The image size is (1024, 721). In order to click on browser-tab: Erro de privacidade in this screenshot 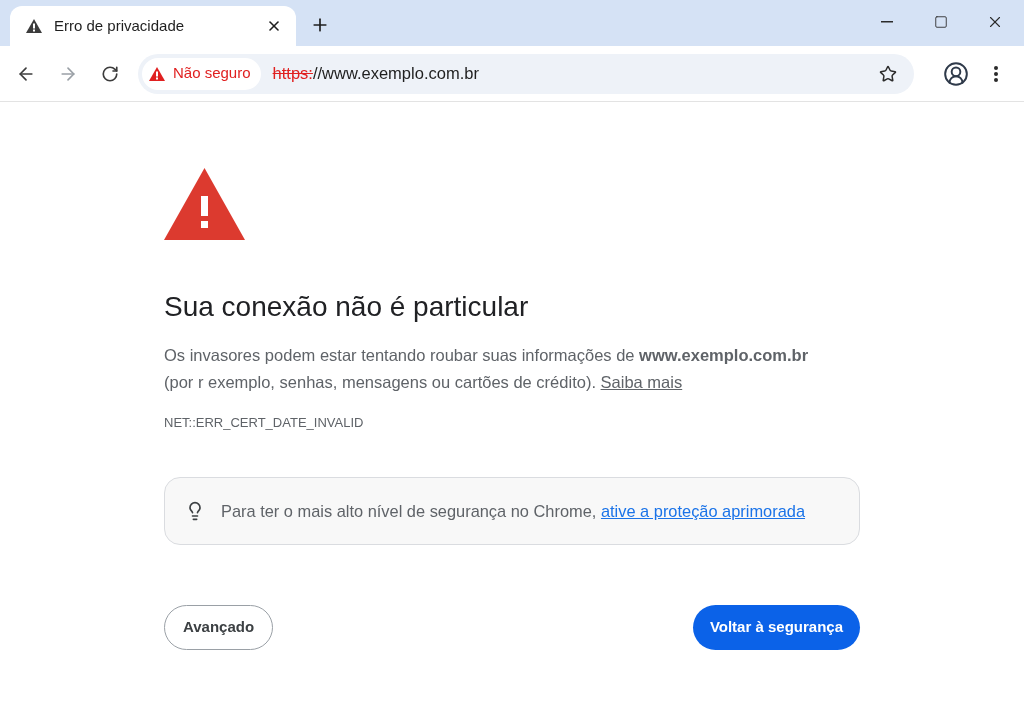, I will do `click(153, 26)`.